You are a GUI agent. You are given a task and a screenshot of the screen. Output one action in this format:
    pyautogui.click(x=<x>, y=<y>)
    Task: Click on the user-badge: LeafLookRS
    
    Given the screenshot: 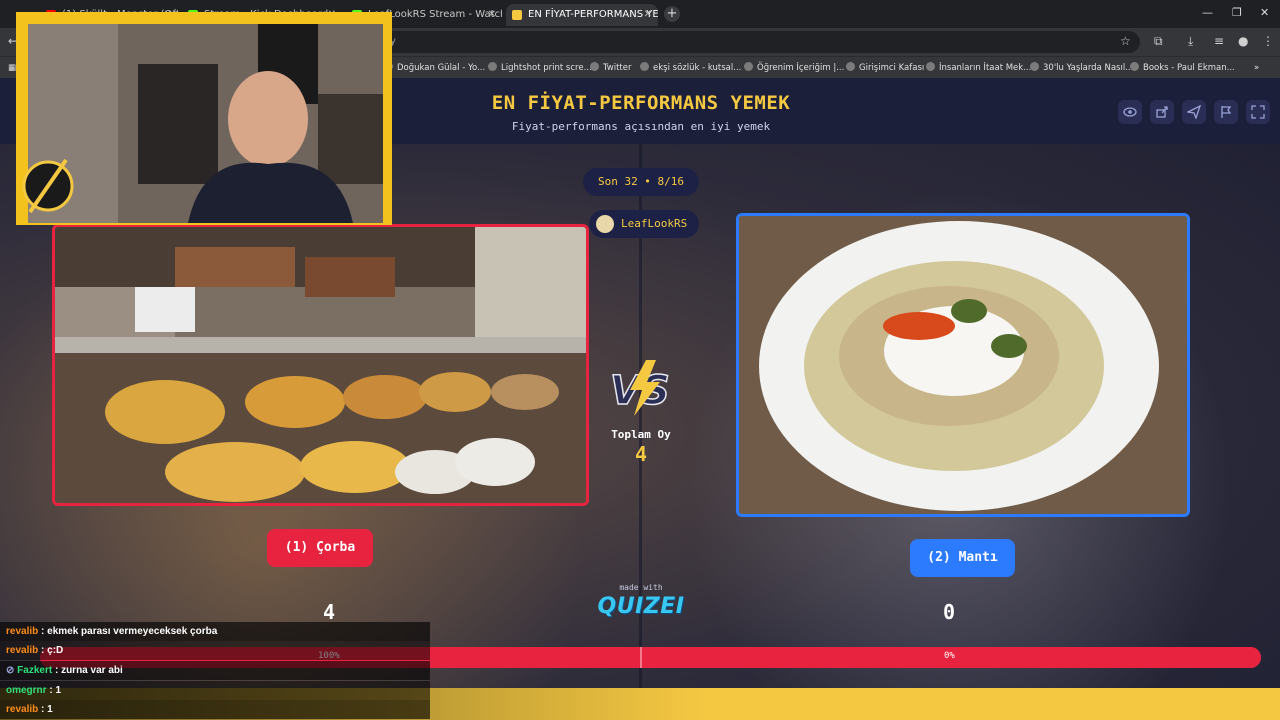 What is the action you would take?
    pyautogui.click(x=644, y=224)
    